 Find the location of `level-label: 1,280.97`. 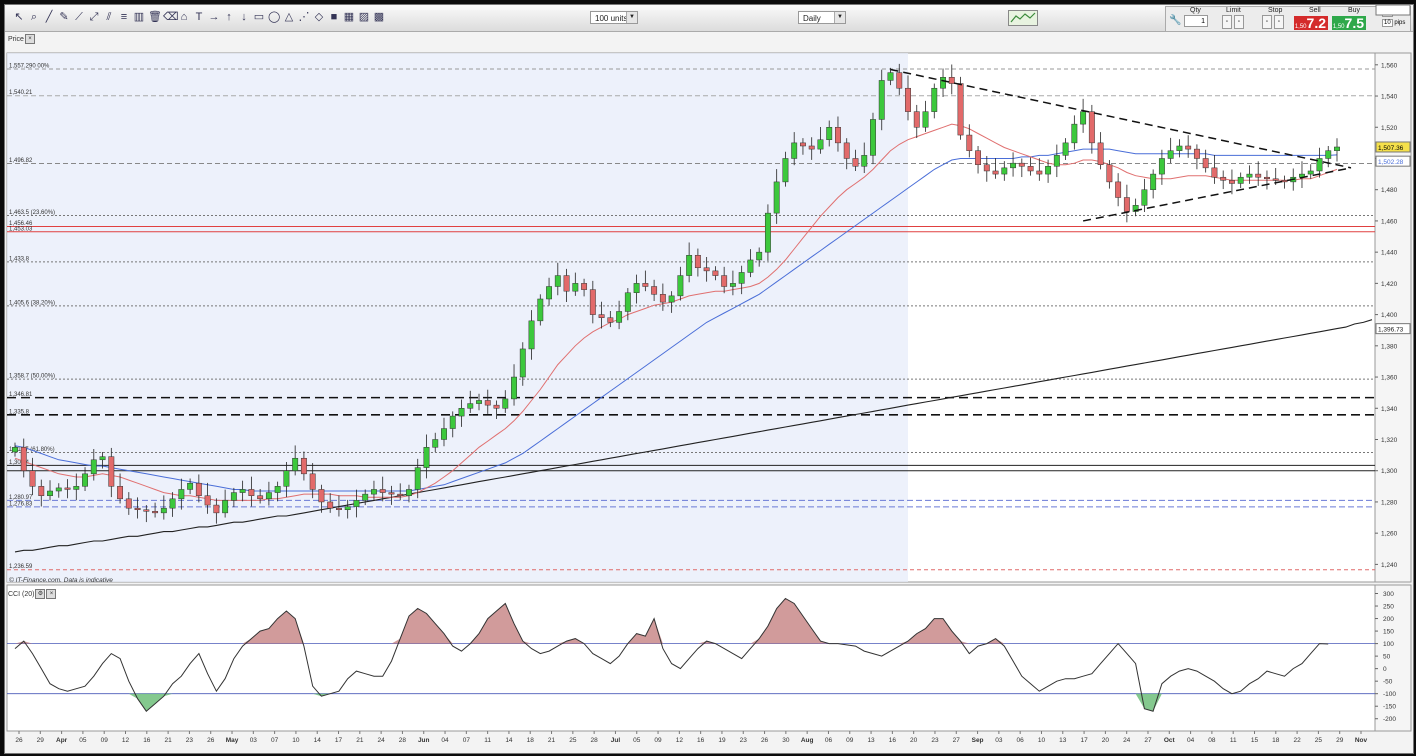

level-label: 1,280.97 is located at coordinates (21, 498).